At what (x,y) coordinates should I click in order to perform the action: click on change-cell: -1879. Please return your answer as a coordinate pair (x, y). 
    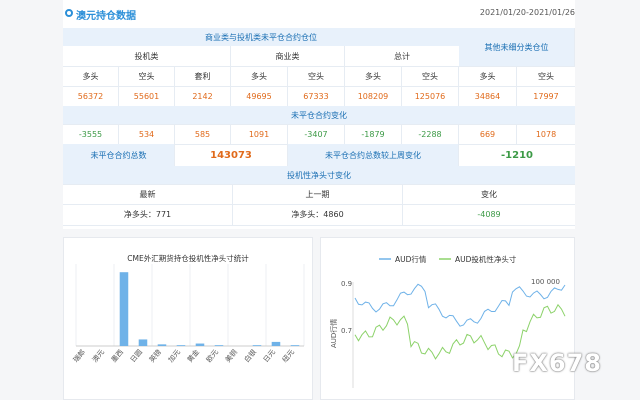
    Looking at the image, I should click on (373, 134).